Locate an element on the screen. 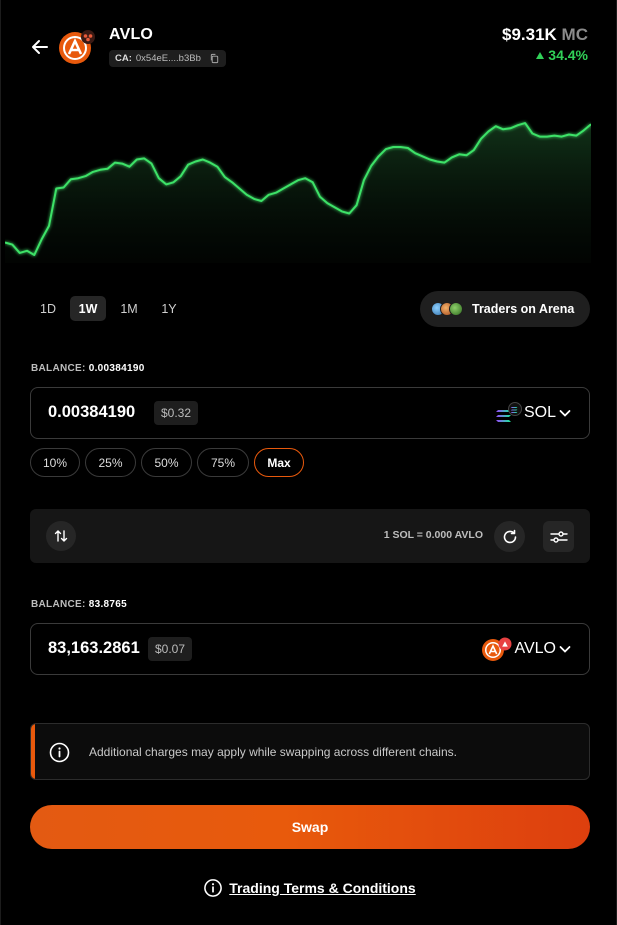  from-amount-input is located at coordinates (103, 412).